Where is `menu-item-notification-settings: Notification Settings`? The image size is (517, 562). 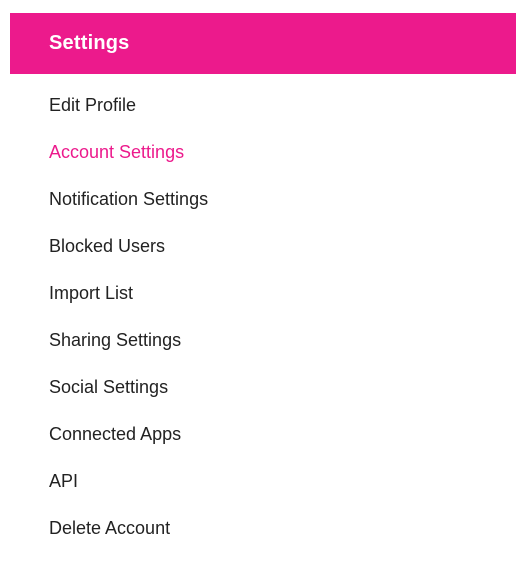
menu-item-notification-settings: Notification Settings is located at coordinates (128, 209).